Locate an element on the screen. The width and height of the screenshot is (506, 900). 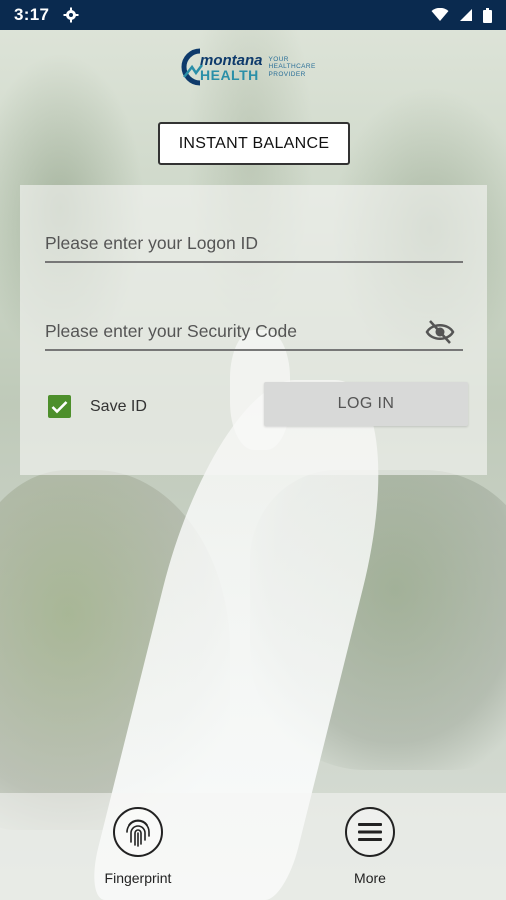
status-bar: 3:17 is located at coordinates (253, 15).